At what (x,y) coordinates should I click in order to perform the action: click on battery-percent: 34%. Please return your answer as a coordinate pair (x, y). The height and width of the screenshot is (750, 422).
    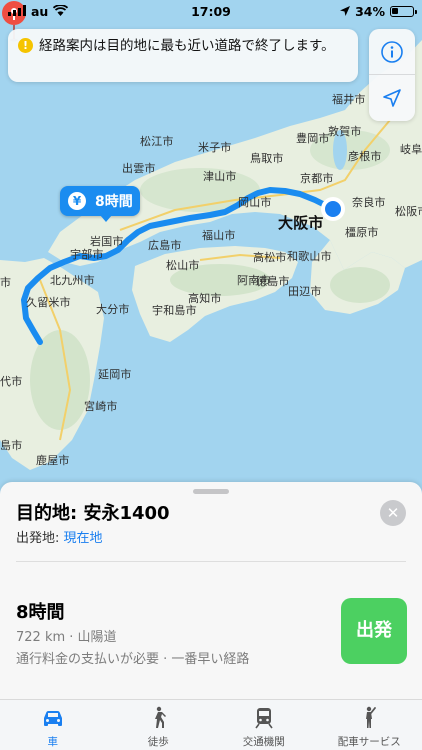
    Looking at the image, I should click on (370, 11).